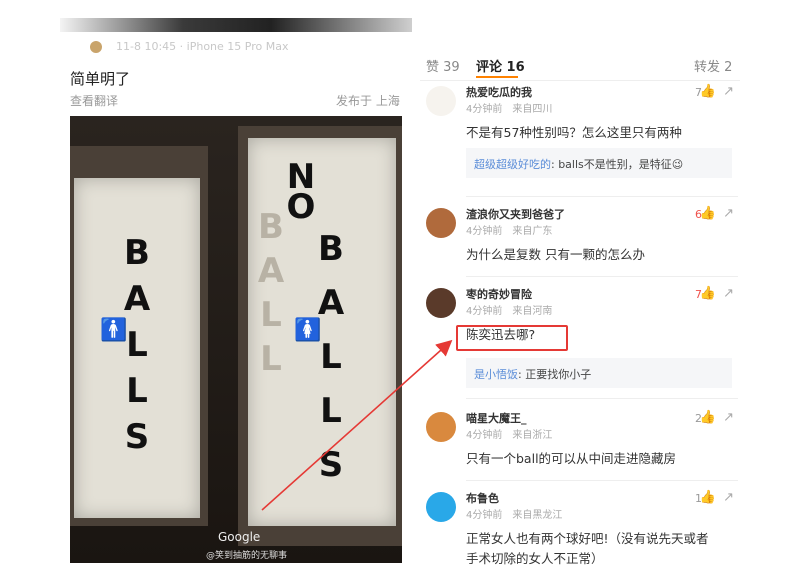  What do you see at coordinates (581, 67) in the screenshot?
I see `comment-tabs: 赞 39 评论 16 转发 2` at bounding box center [581, 67].